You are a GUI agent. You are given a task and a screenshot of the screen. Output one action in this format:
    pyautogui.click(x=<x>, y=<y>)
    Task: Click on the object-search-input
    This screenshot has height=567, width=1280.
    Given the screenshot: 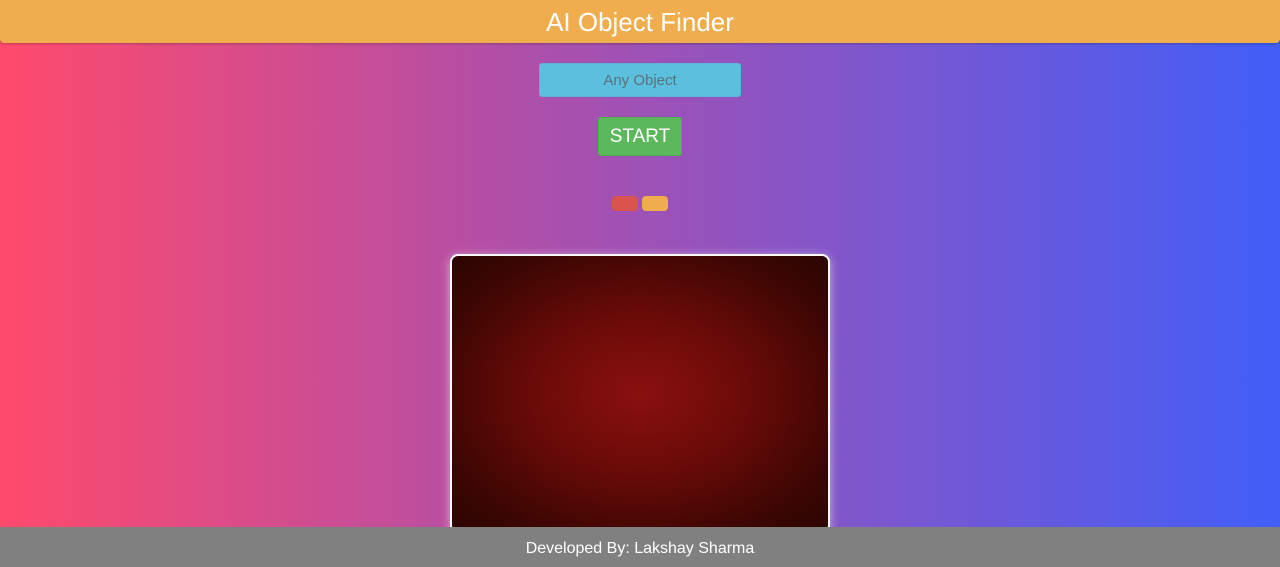 What is the action you would take?
    pyautogui.click(x=640, y=80)
    